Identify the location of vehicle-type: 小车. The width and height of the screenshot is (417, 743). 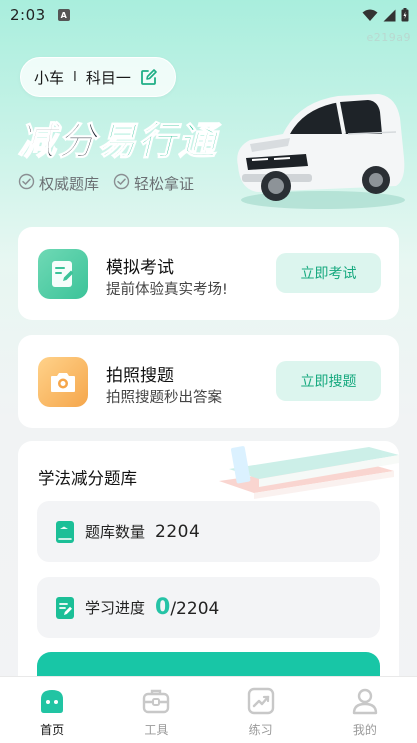
(49, 77).